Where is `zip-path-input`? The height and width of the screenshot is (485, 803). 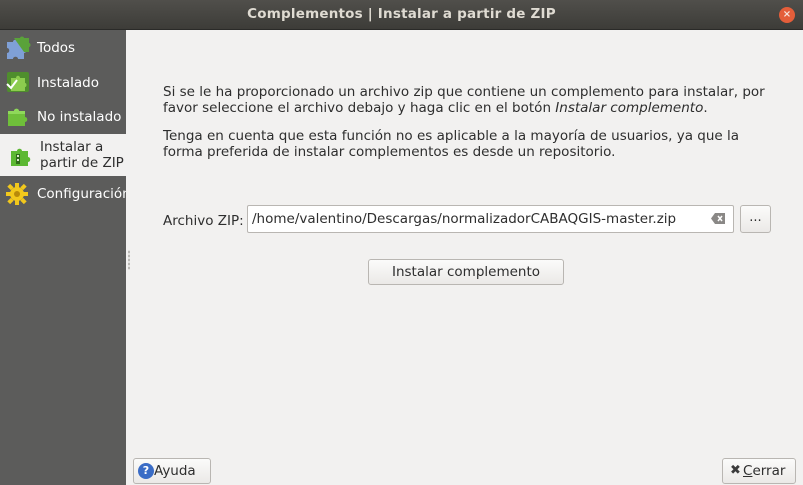 zip-path-input is located at coordinates (490, 219).